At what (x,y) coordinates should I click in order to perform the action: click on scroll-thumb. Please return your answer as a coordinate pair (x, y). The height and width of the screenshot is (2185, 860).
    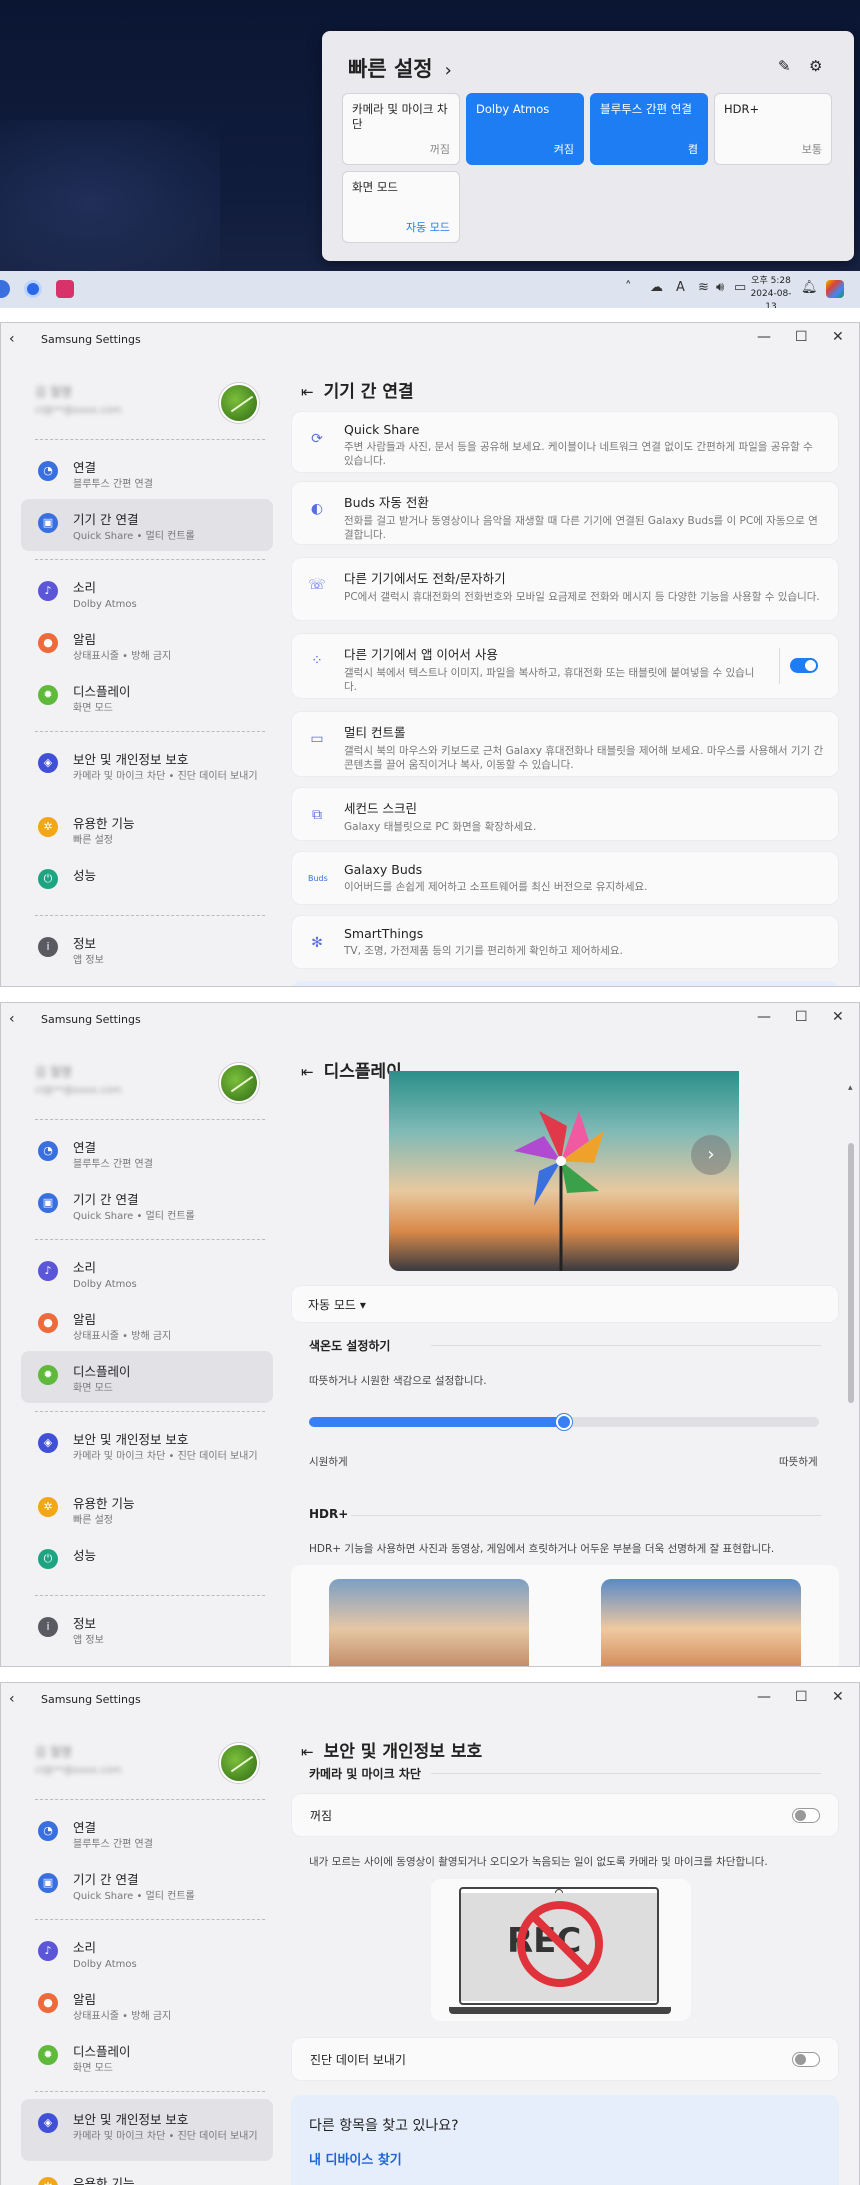
    Looking at the image, I should click on (851, 1273).